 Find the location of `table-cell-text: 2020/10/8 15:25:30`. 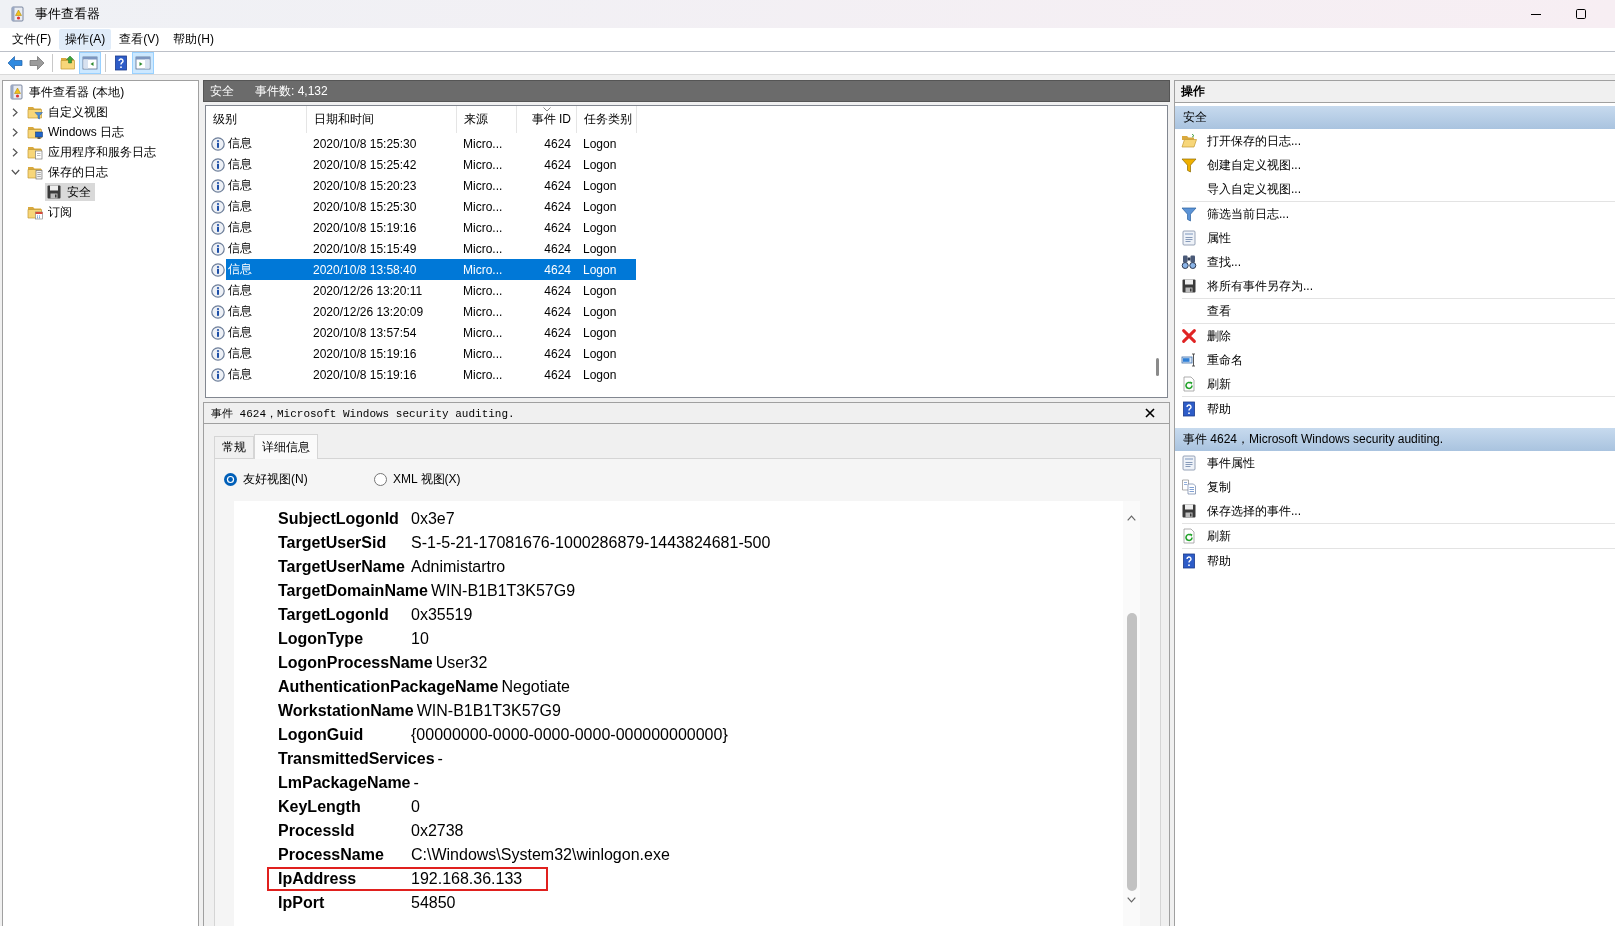

table-cell-text: 2020/10/8 15:25:30 is located at coordinates (365, 206).